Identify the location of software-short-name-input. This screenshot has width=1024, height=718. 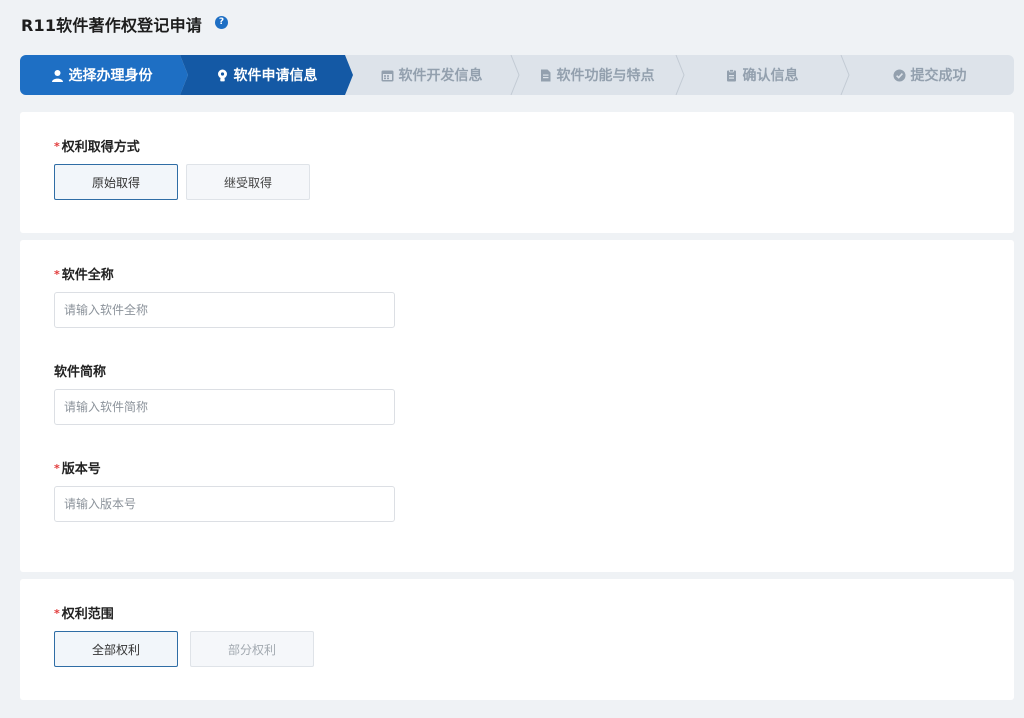
(224, 407).